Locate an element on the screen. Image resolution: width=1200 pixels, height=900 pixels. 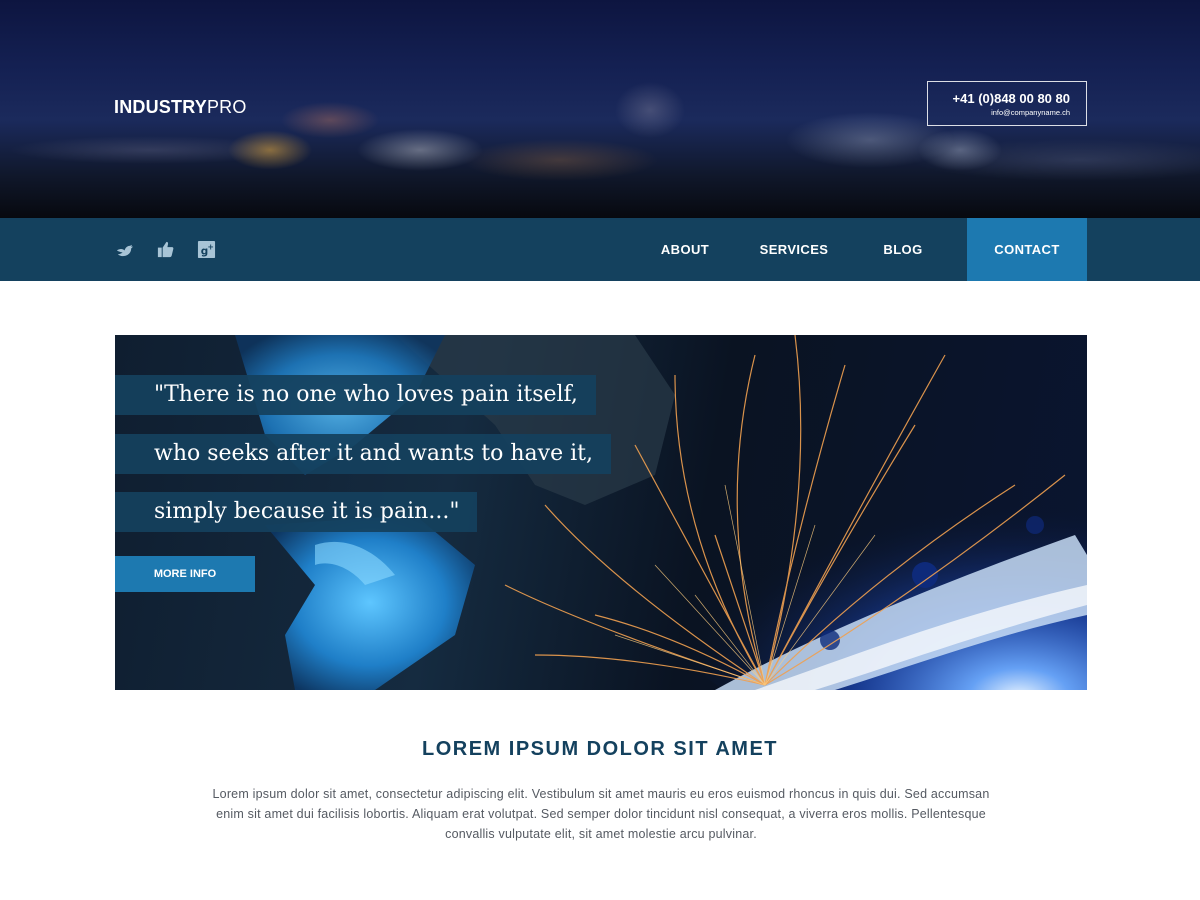
section-title: LOREM IPSUM DOLOR SIT AMET is located at coordinates (600, 749).